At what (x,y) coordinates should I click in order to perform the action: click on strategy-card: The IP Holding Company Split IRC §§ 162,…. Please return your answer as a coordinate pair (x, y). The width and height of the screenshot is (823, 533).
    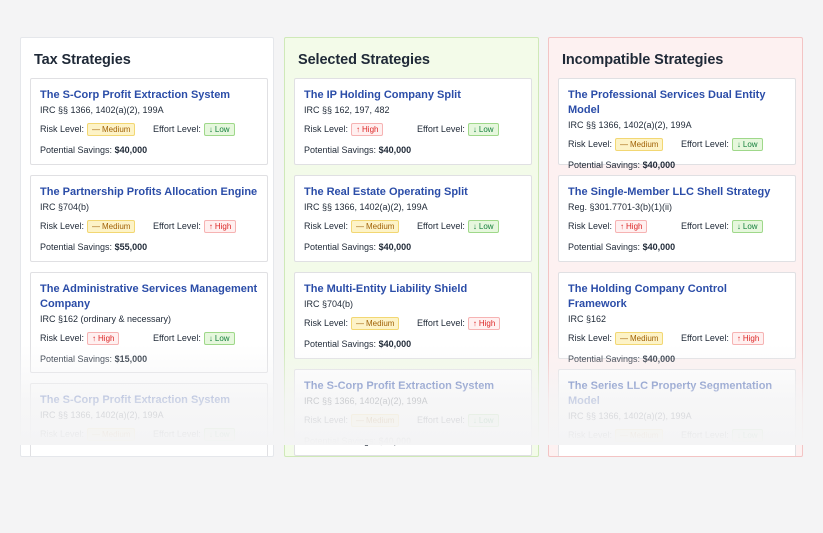
    Looking at the image, I should click on (413, 121).